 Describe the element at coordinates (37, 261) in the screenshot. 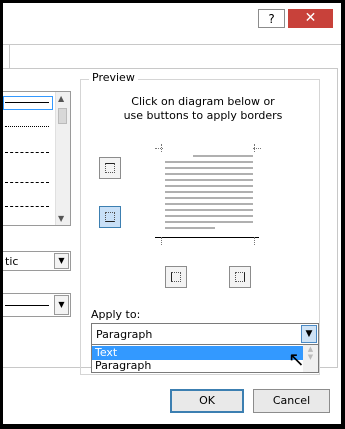

I see `color-combo: tic ▼` at that location.